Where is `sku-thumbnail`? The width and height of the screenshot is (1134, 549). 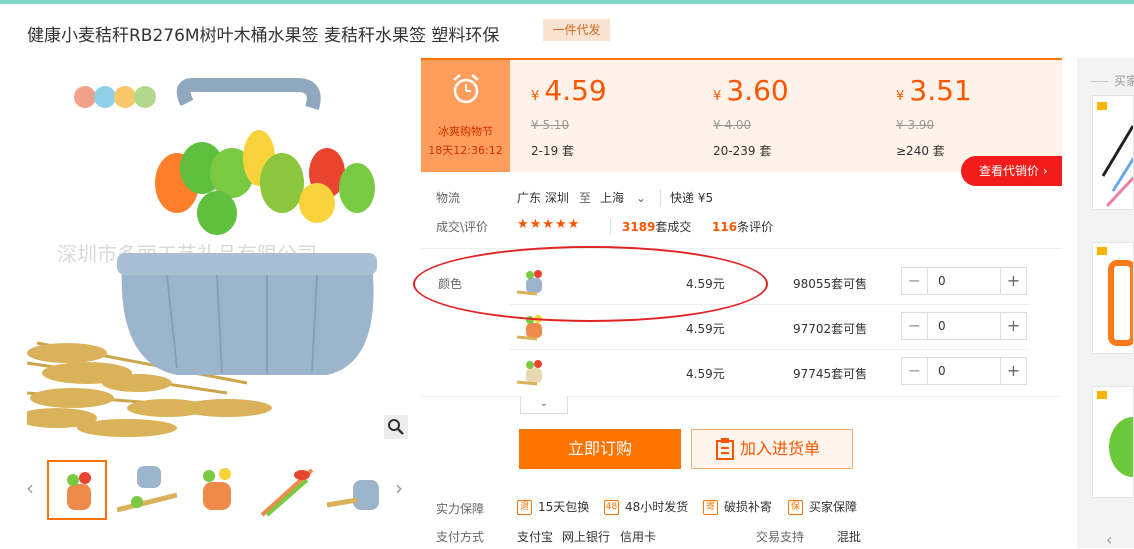
sku-thumbnail is located at coordinates (531, 371).